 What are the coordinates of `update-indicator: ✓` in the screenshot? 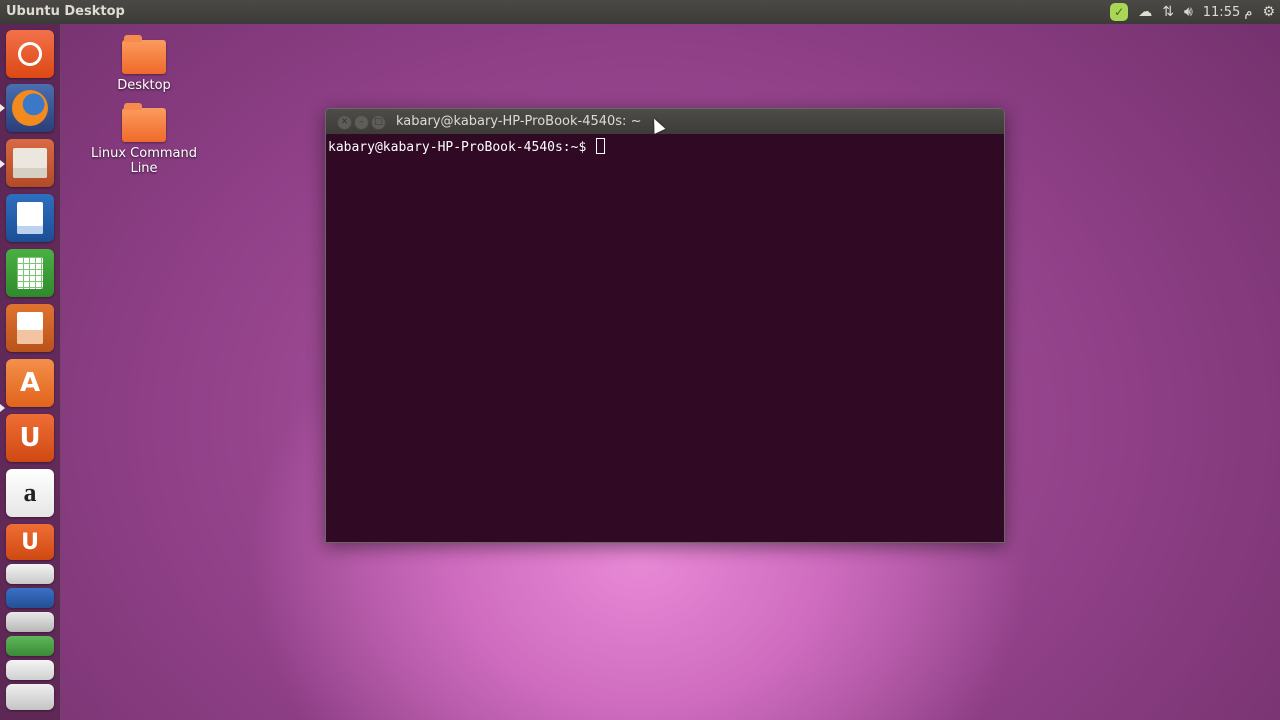 It's located at (1119, 12).